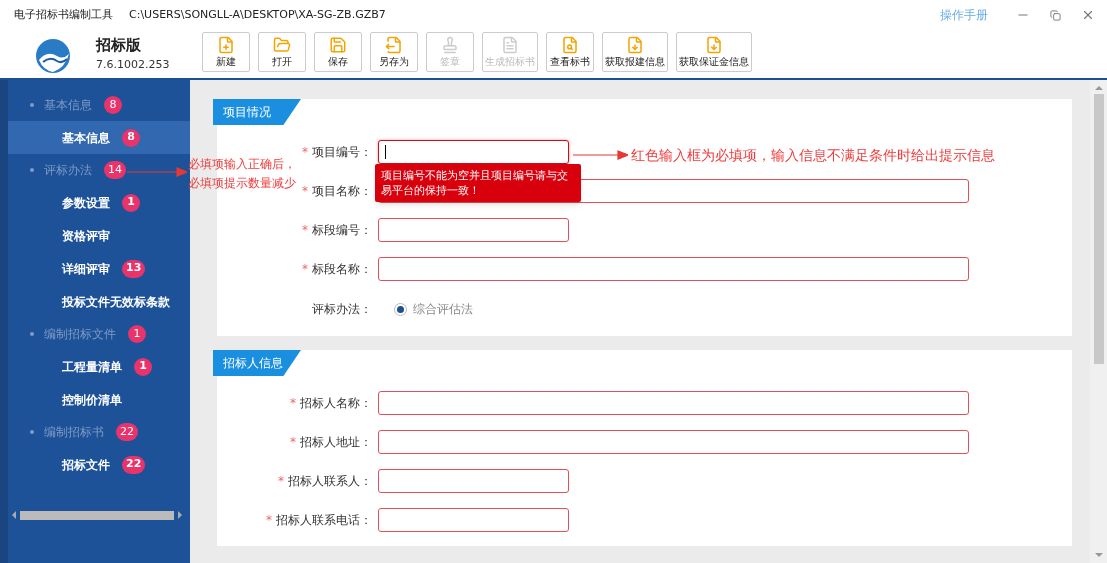 The height and width of the screenshot is (563, 1107). Describe the element at coordinates (68, 105) in the screenshot. I see `group-label: 基本信息` at that location.